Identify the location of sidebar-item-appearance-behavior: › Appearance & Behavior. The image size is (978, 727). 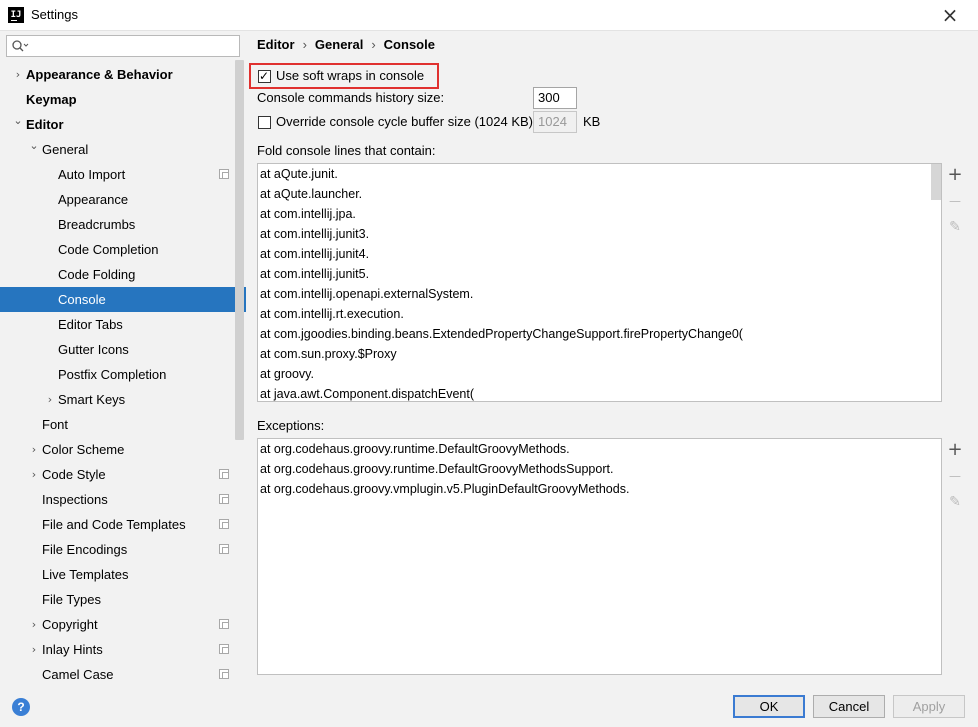
(123, 74).